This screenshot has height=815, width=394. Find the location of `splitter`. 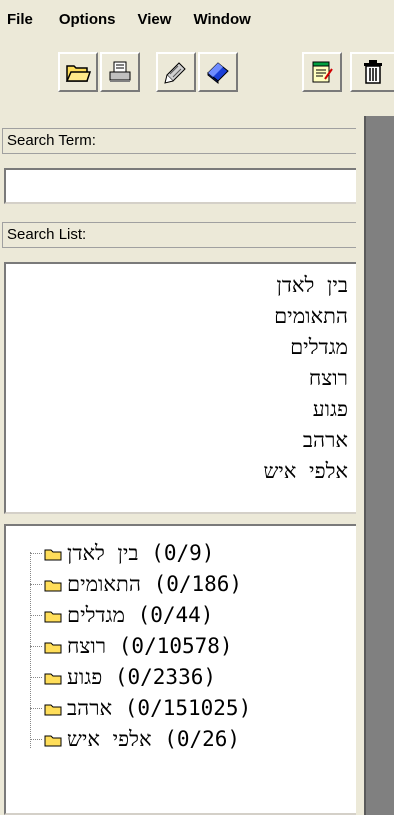

splitter is located at coordinates (360, 465).